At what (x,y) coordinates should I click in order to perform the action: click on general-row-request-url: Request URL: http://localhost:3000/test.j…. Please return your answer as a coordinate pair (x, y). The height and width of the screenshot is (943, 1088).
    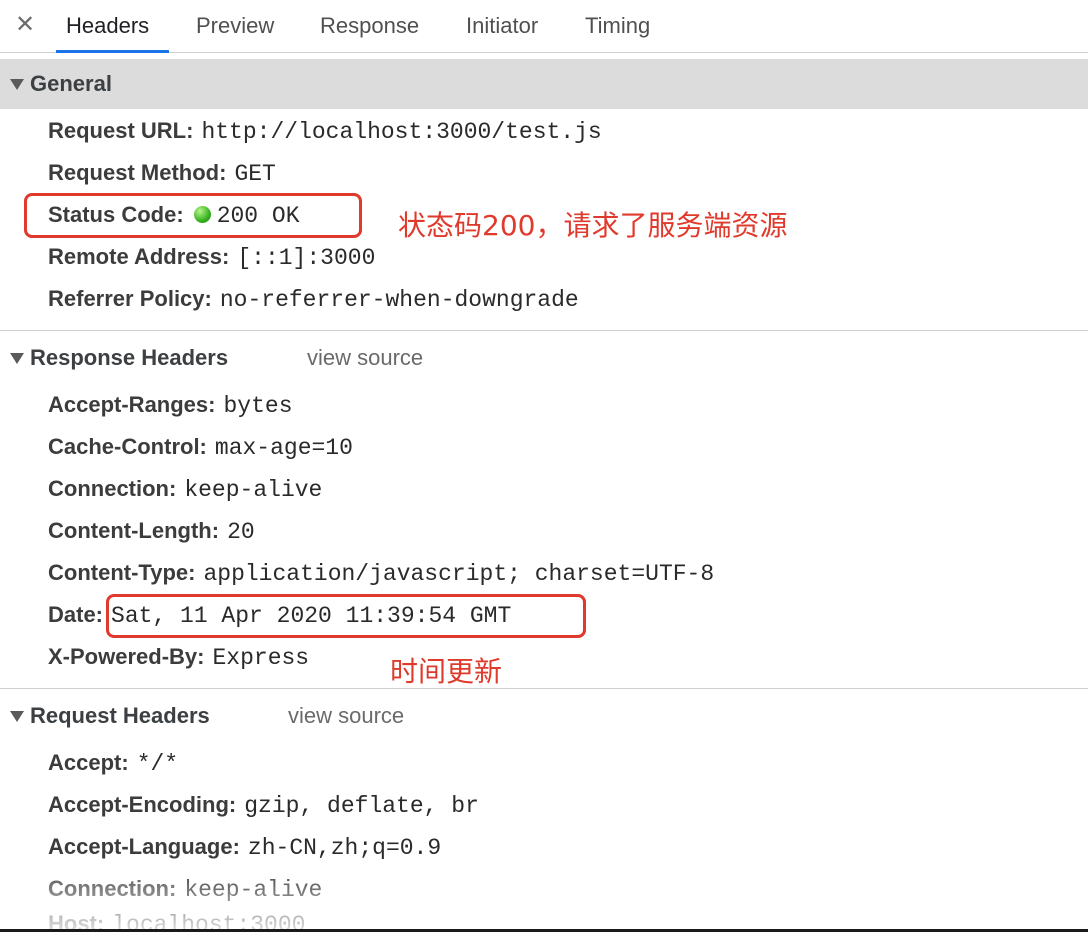
    Looking at the image, I should click on (325, 131).